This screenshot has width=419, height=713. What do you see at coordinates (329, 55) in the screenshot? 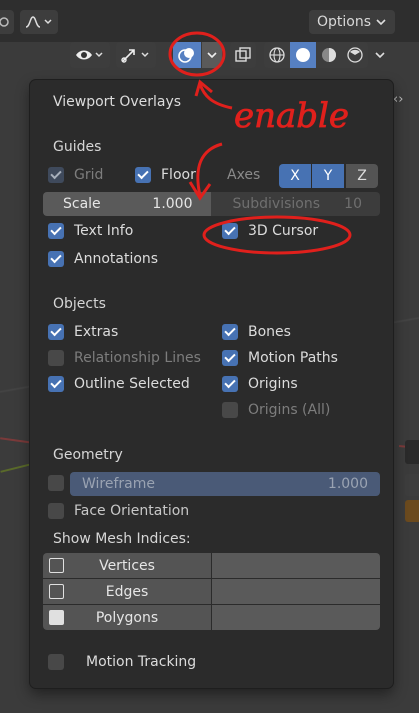
I see `shading-material` at bounding box center [329, 55].